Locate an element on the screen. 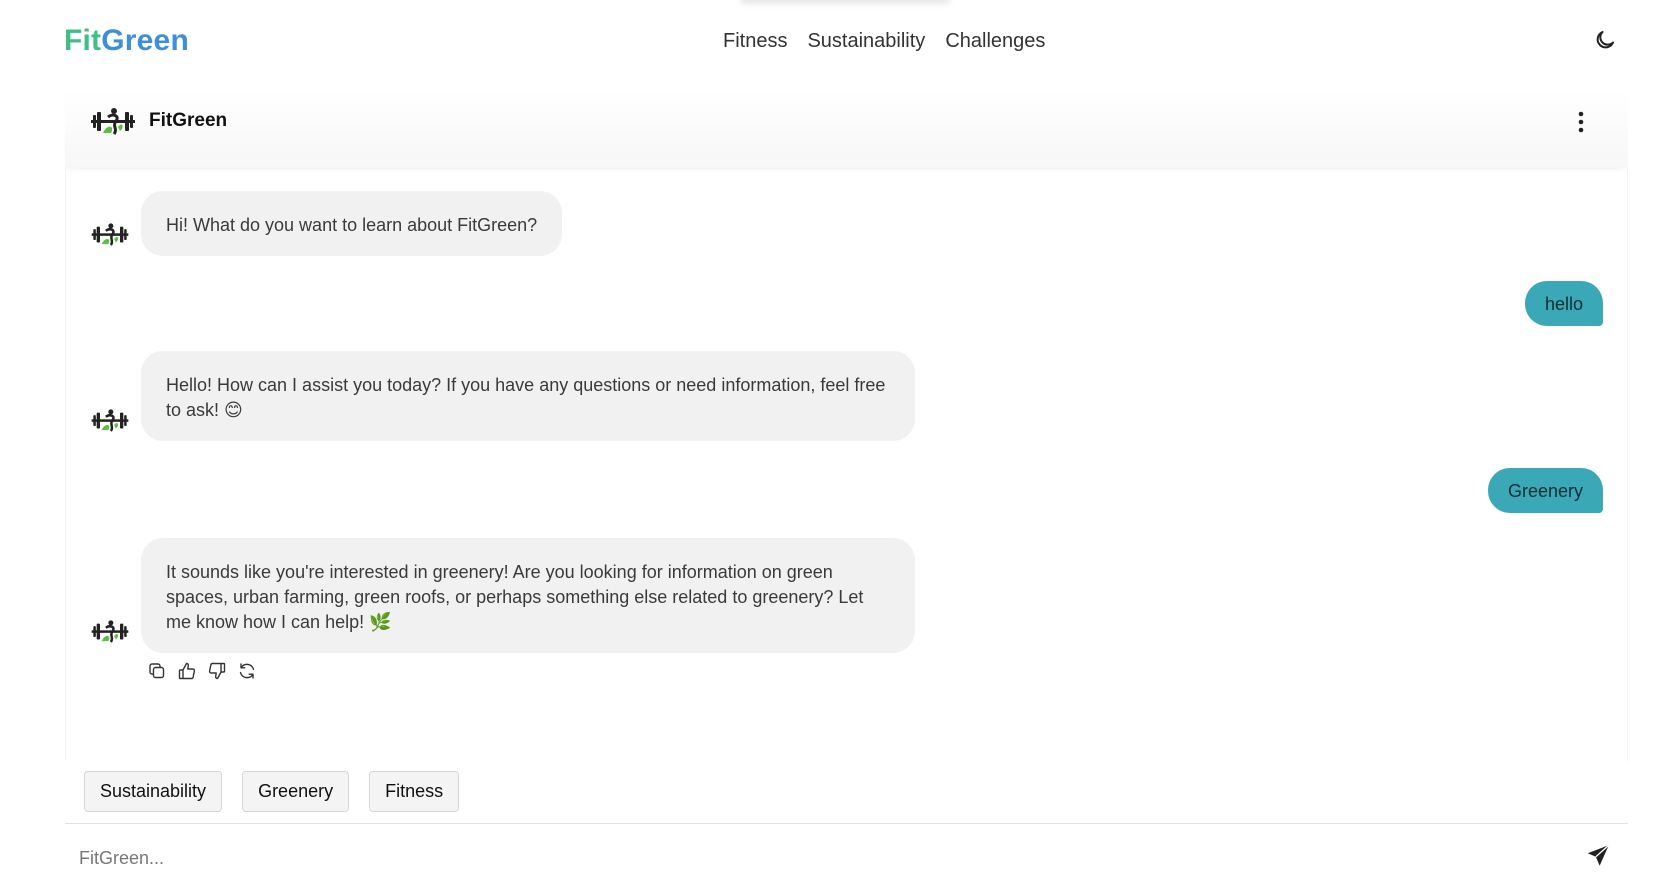 This screenshot has height=874, width=1678. main-nav: Fitness Sustainability Challenges is located at coordinates (884, 41).